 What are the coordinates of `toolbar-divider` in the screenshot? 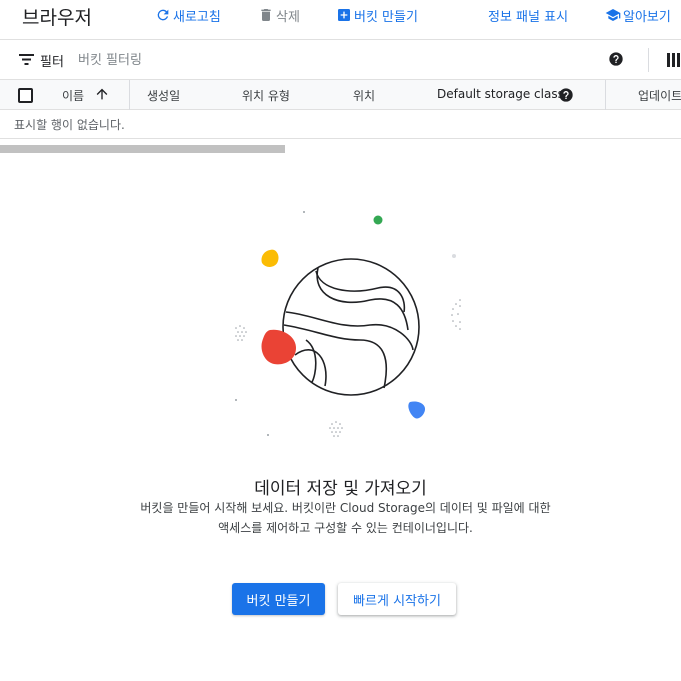 It's located at (648, 60).